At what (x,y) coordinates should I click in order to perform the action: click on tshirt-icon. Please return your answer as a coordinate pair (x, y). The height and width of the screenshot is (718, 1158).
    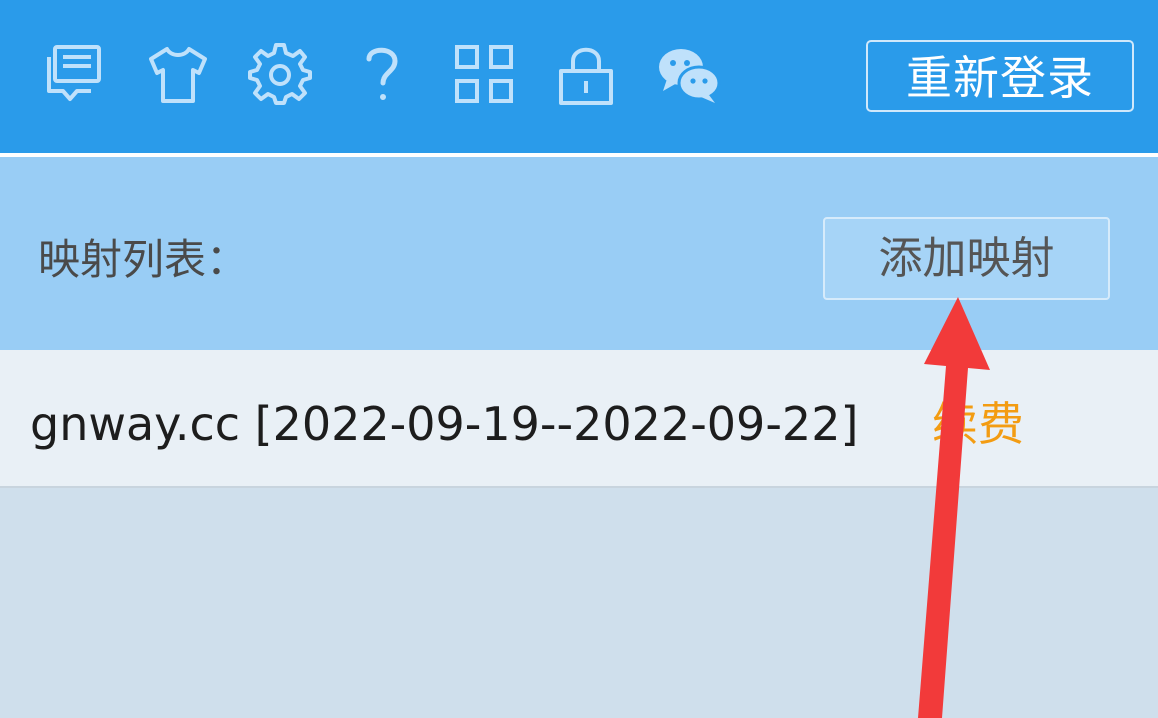
    Looking at the image, I should click on (178, 74).